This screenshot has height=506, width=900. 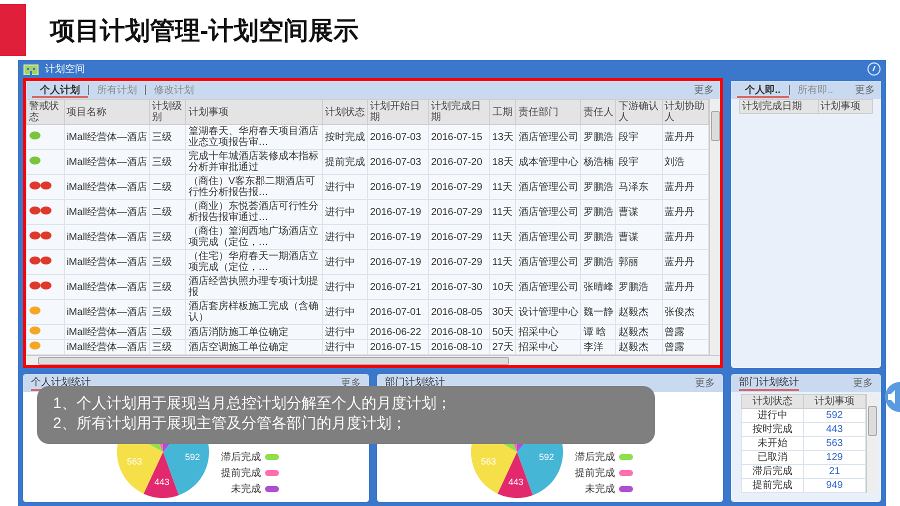 I want to click on column-header: 计划协助人, so click(x=685, y=112).